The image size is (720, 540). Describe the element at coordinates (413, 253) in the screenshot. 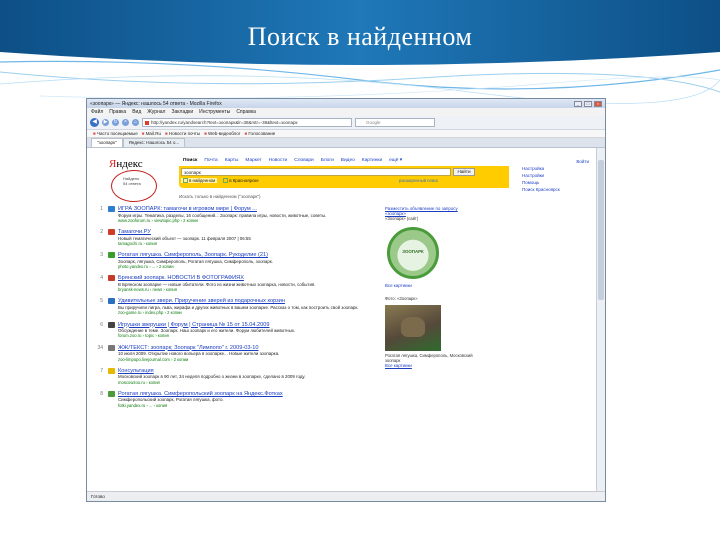

I see `zoo-logo-image: ЗООПАРК` at that location.